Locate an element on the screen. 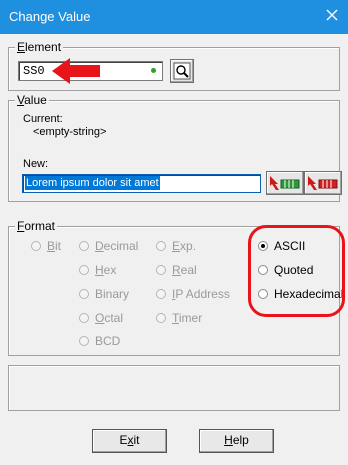 This screenshot has height=465, width=348. magnifier-icon is located at coordinates (182, 72).